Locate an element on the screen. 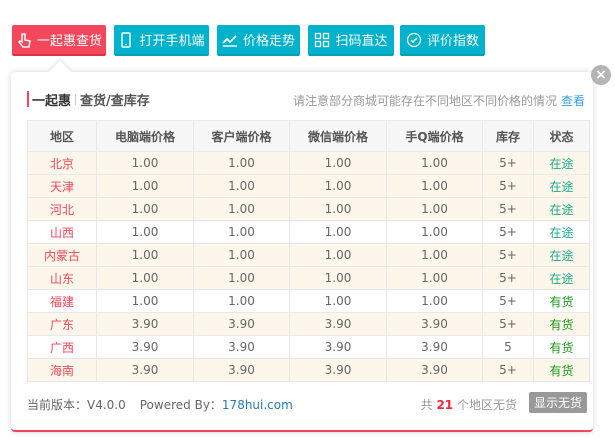  footer-info: 当前版本：V4.0.0 Powered By：178hui.com is located at coordinates (160, 404).